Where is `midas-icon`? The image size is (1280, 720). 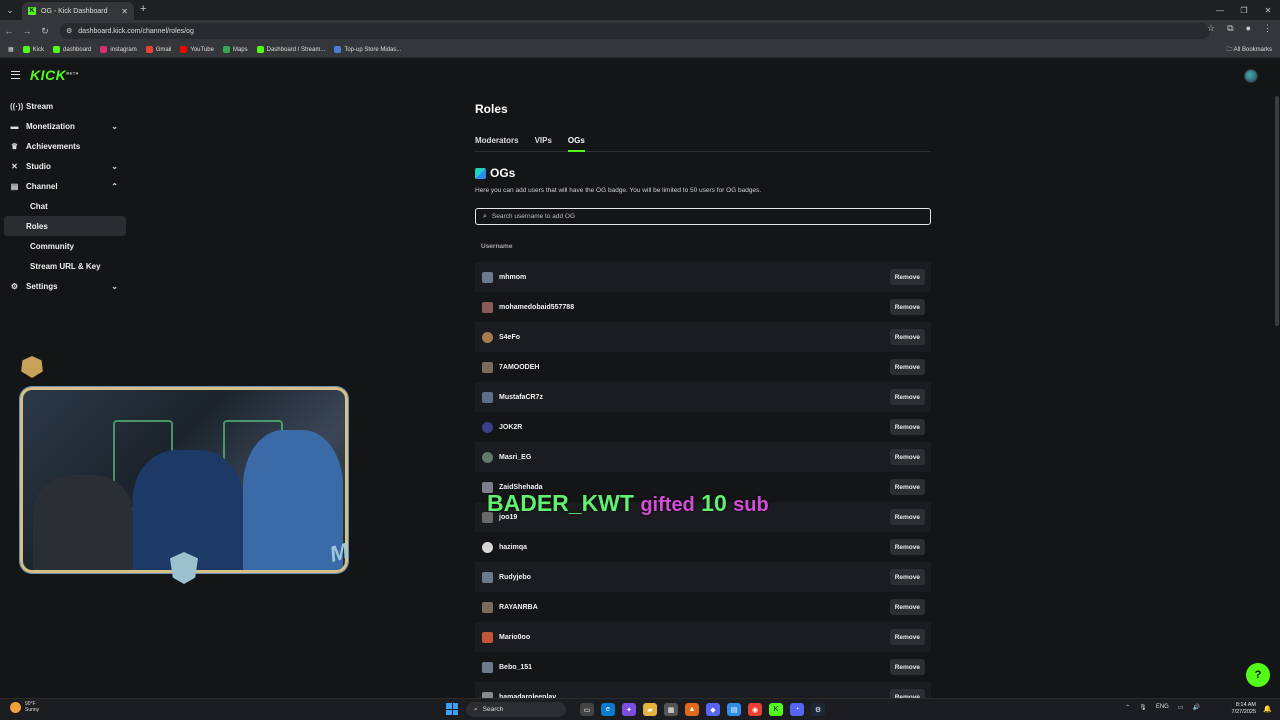
midas-icon is located at coordinates (338, 49).